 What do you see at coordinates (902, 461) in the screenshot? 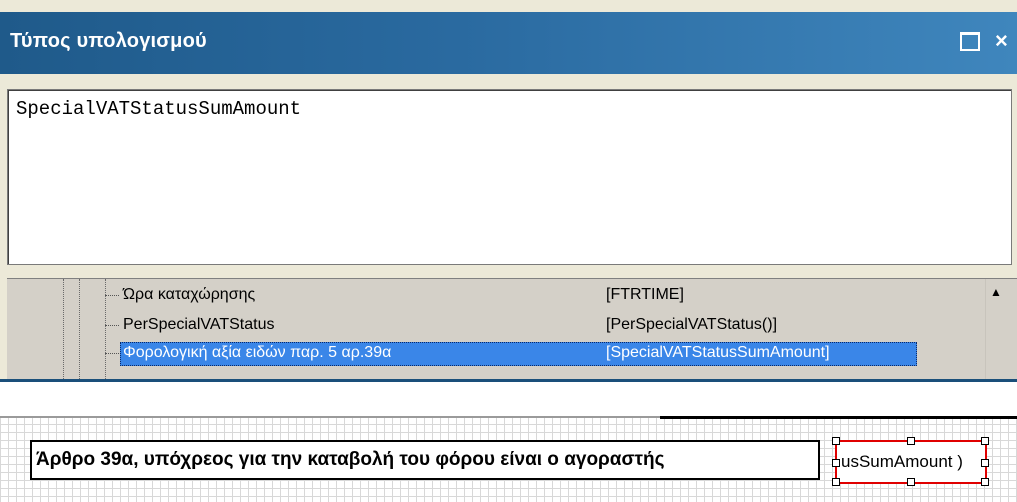
I see `report-field-text: usSumAmount )` at bounding box center [902, 461].